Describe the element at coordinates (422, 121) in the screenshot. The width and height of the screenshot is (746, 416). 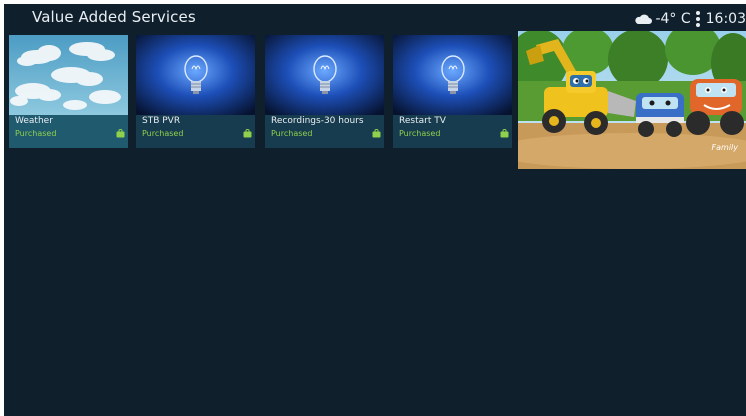
I see `tile-name: Restart TV` at that location.